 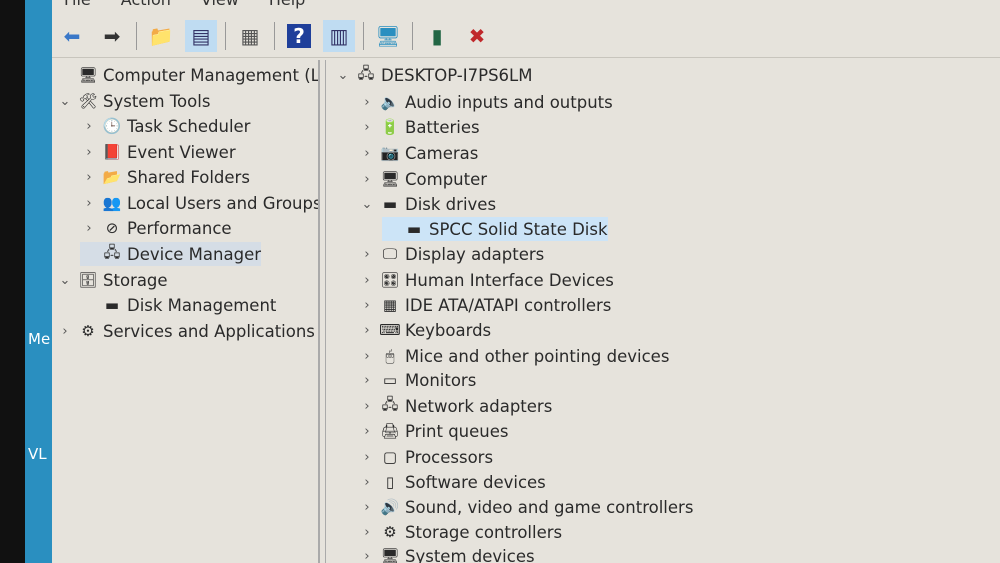 I want to click on menu-help: Help, so click(x=287, y=6).